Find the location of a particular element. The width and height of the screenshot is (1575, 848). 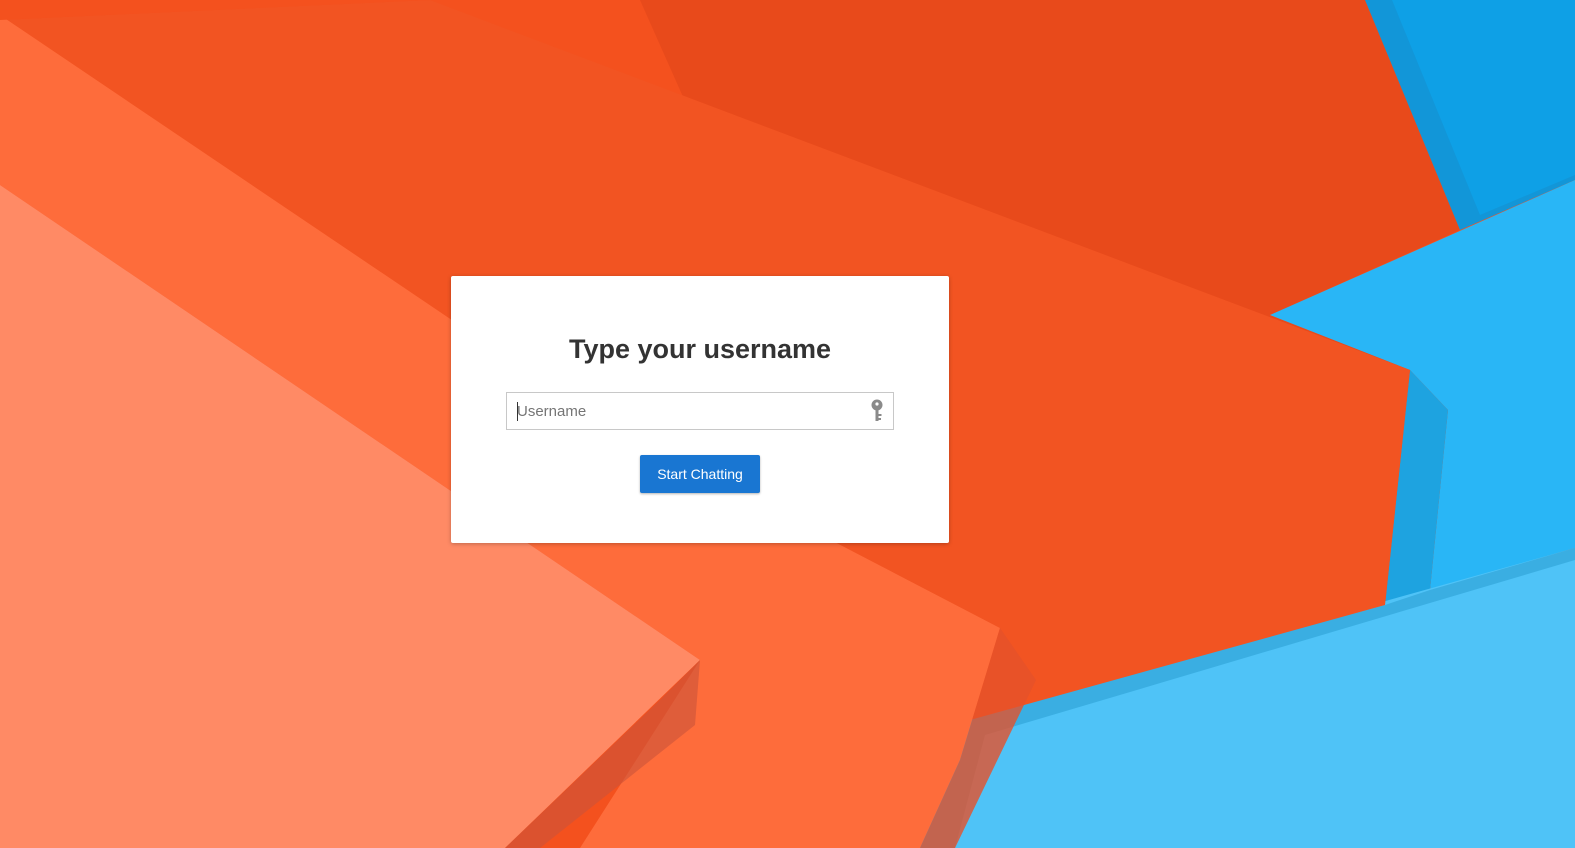

username-input is located at coordinates (700, 411).